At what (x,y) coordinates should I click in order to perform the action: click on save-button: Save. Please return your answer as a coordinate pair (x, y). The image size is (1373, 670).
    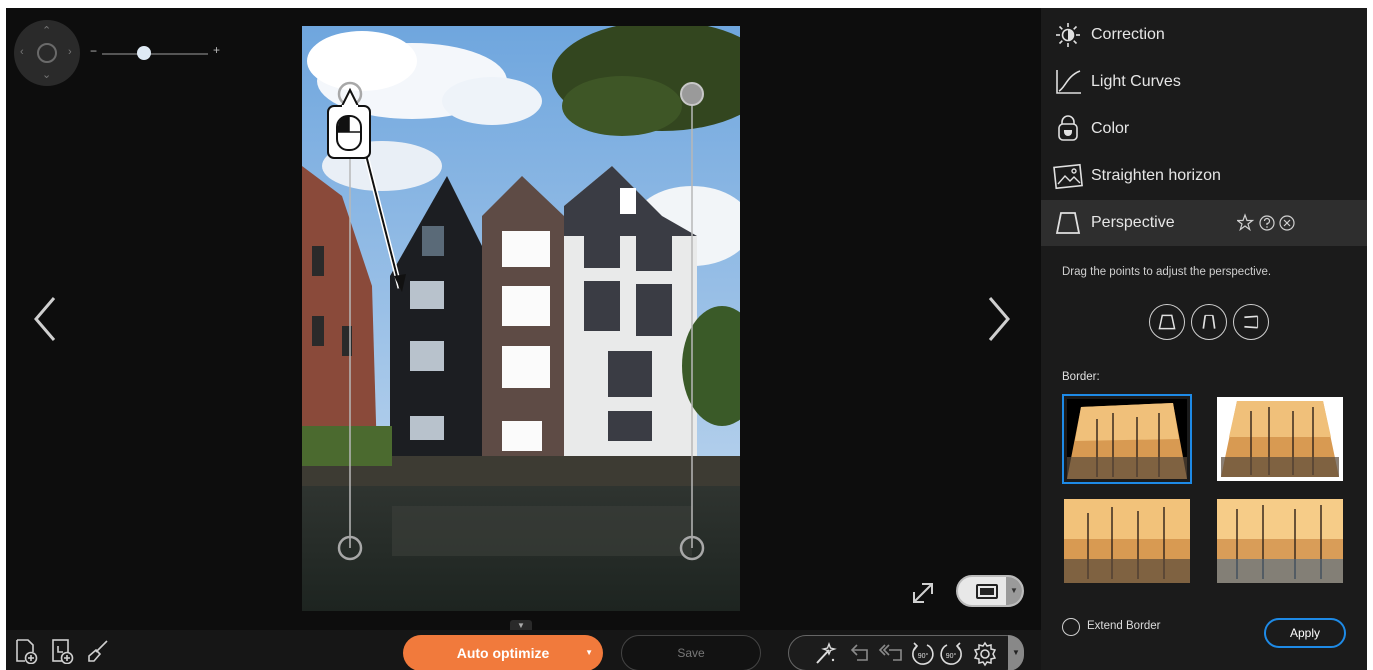
    Looking at the image, I should click on (691, 652).